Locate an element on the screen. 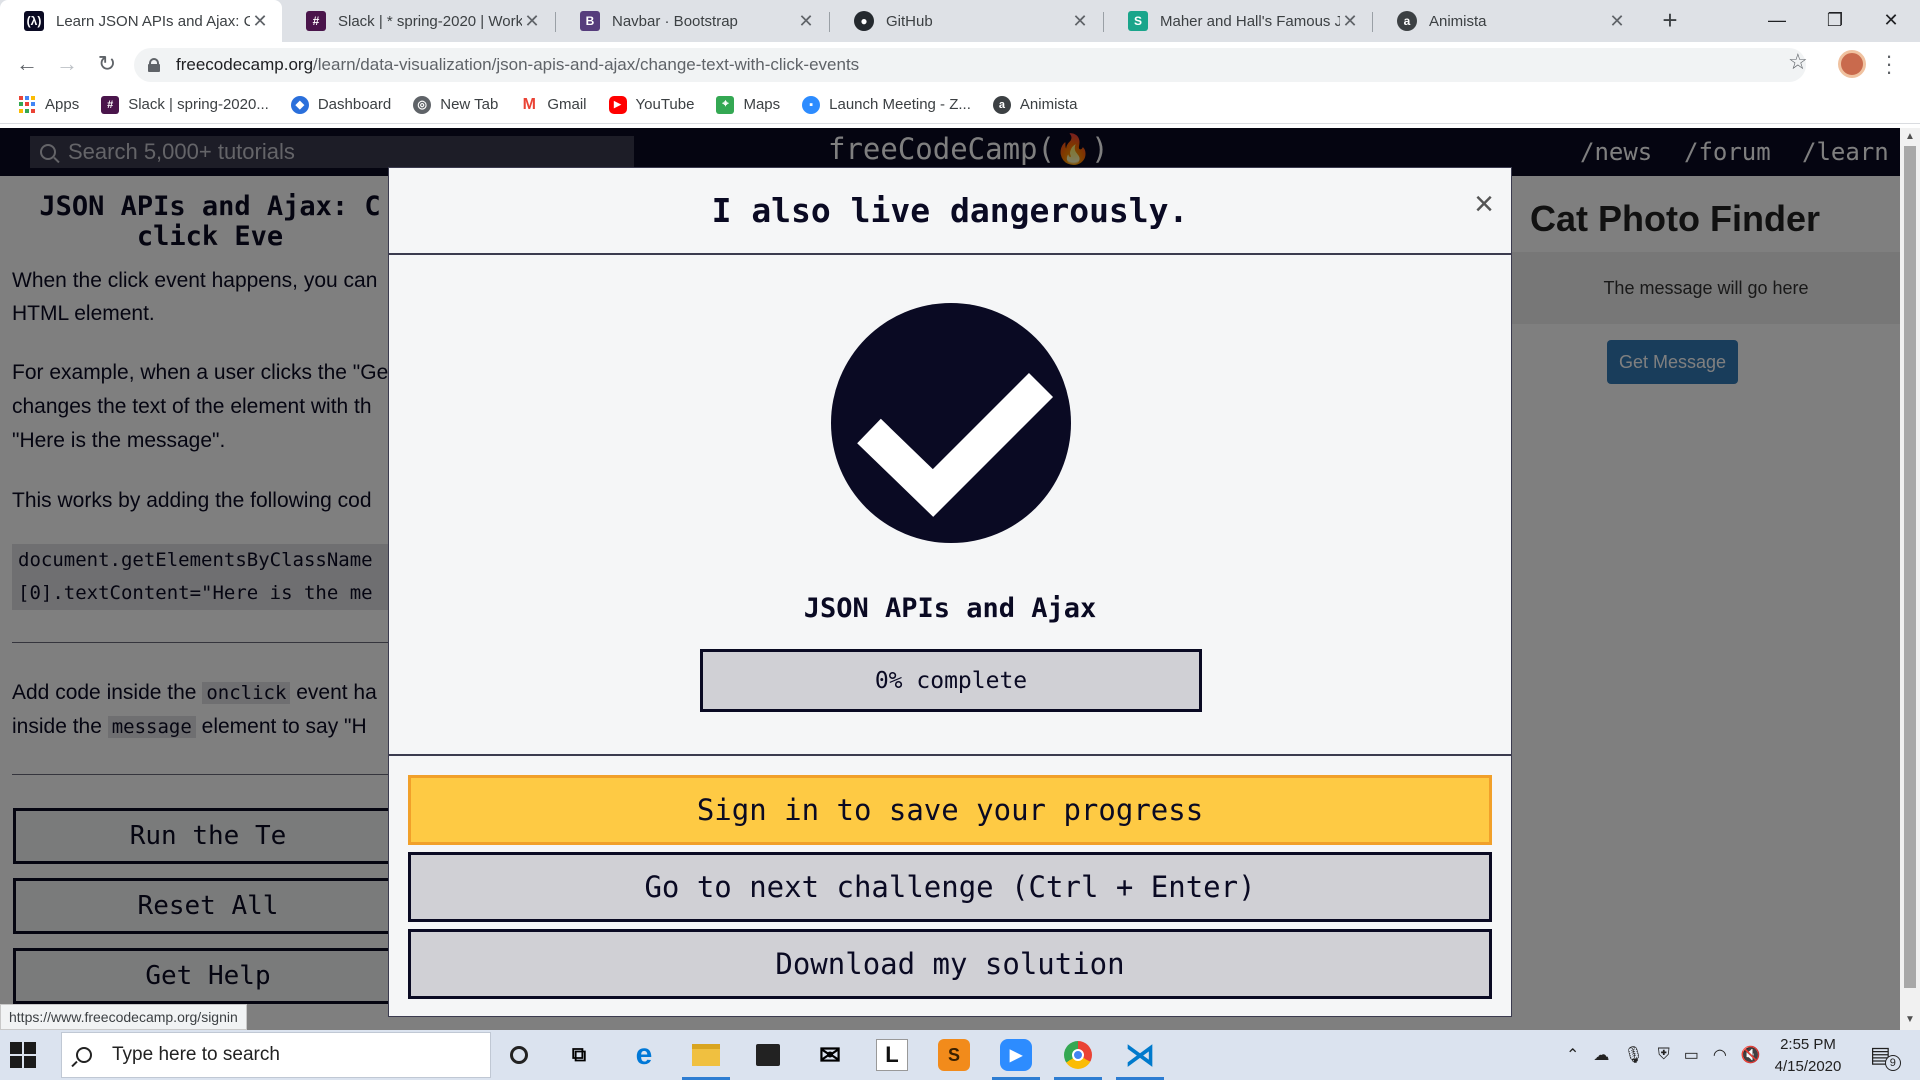  page-scrollbar: ▲ ▼ is located at coordinates (1910, 579).